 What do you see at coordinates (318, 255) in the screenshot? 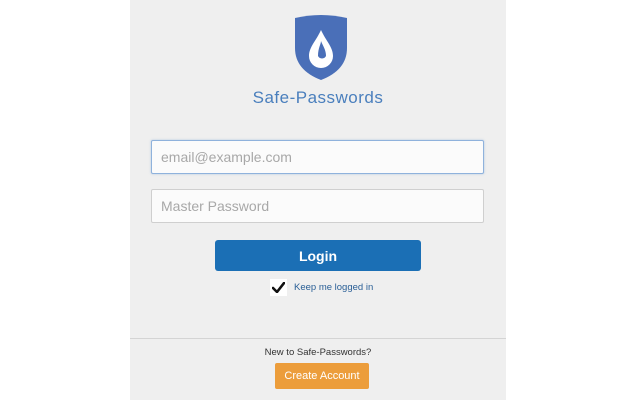
I see `login-button: Login` at bounding box center [318, 255].